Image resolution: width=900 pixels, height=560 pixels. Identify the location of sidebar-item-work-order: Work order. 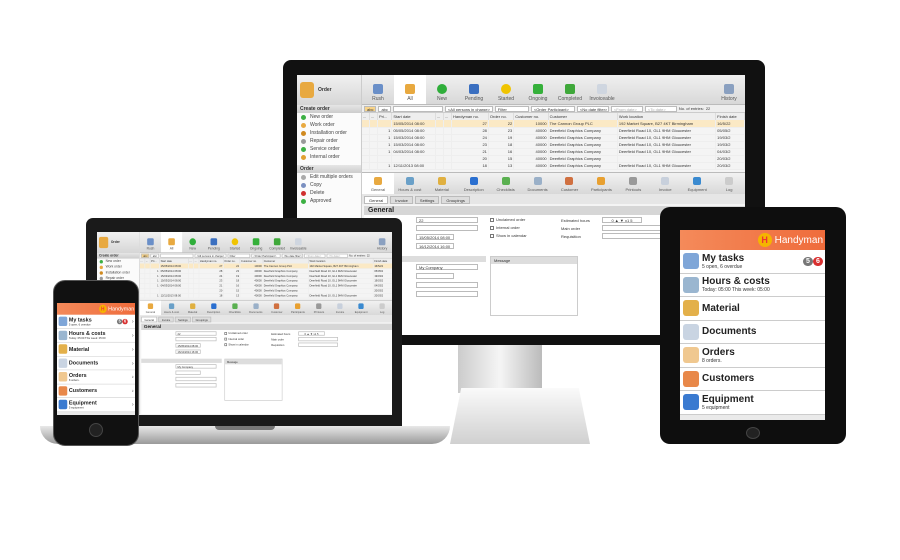
(329, 125).